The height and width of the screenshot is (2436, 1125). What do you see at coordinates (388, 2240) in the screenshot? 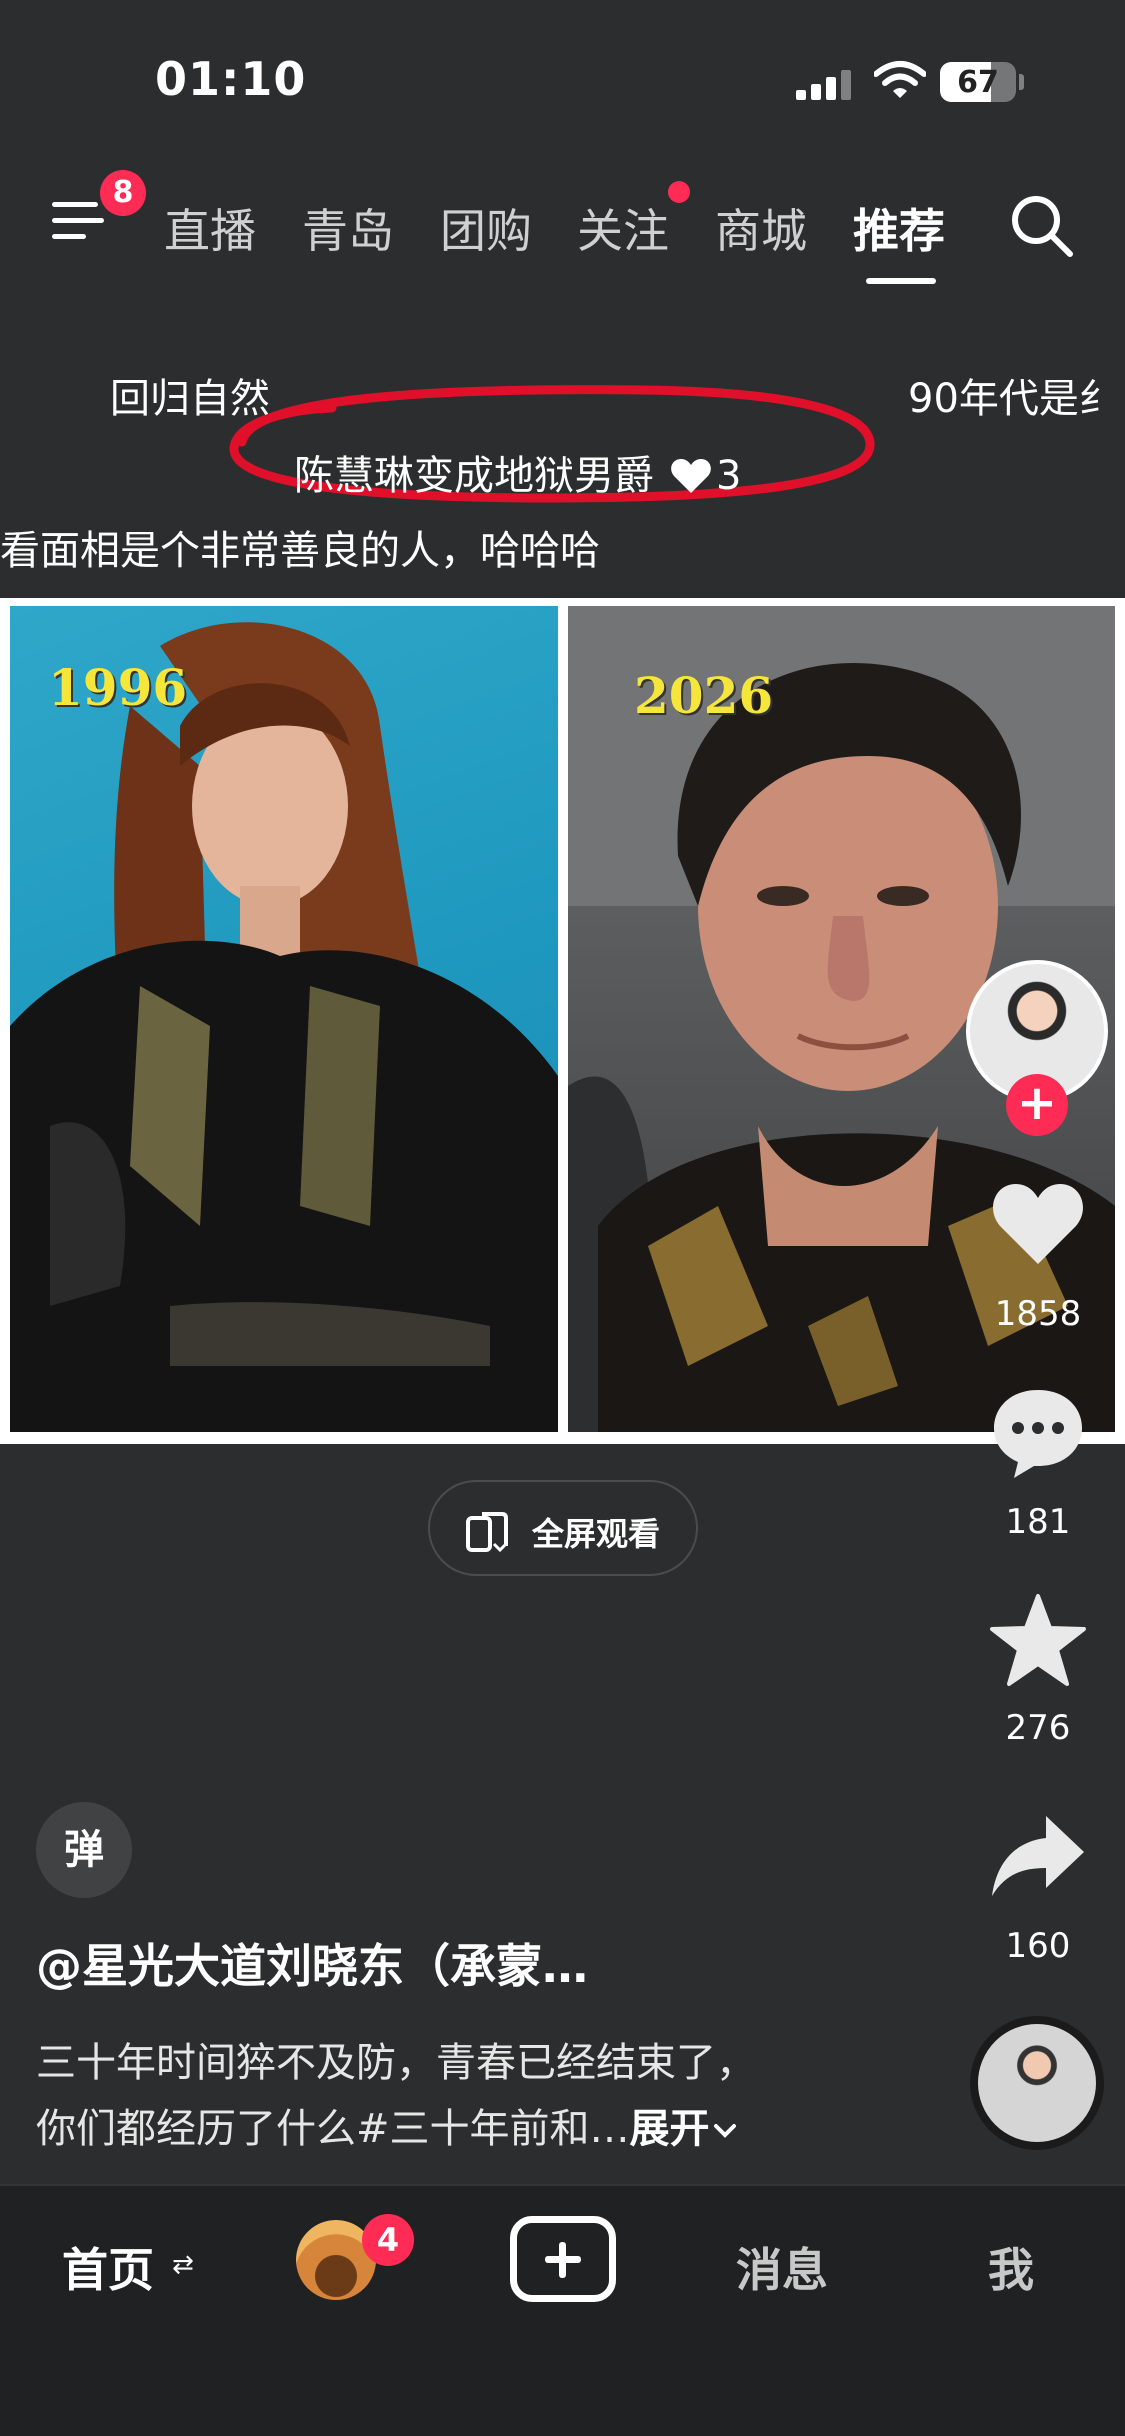
I see `friends-notification-badge: 4` at bounding box center [388, 2240].